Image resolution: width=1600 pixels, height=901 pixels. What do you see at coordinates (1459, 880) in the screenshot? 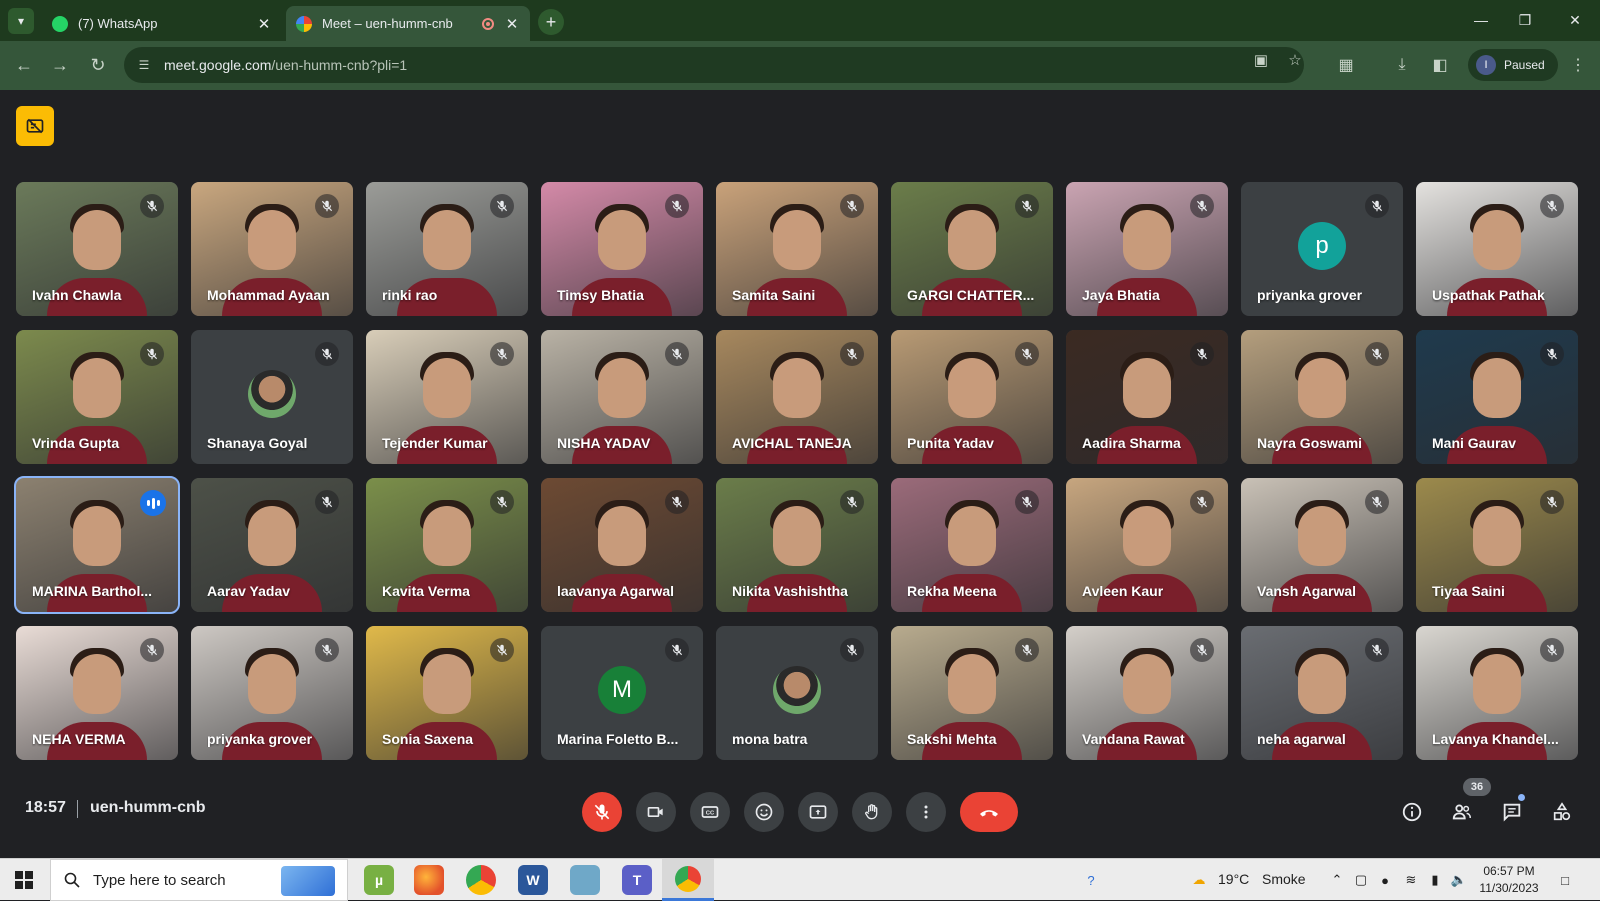
I see `volume-icon: 🔈` at bounding box center [1459, 880].